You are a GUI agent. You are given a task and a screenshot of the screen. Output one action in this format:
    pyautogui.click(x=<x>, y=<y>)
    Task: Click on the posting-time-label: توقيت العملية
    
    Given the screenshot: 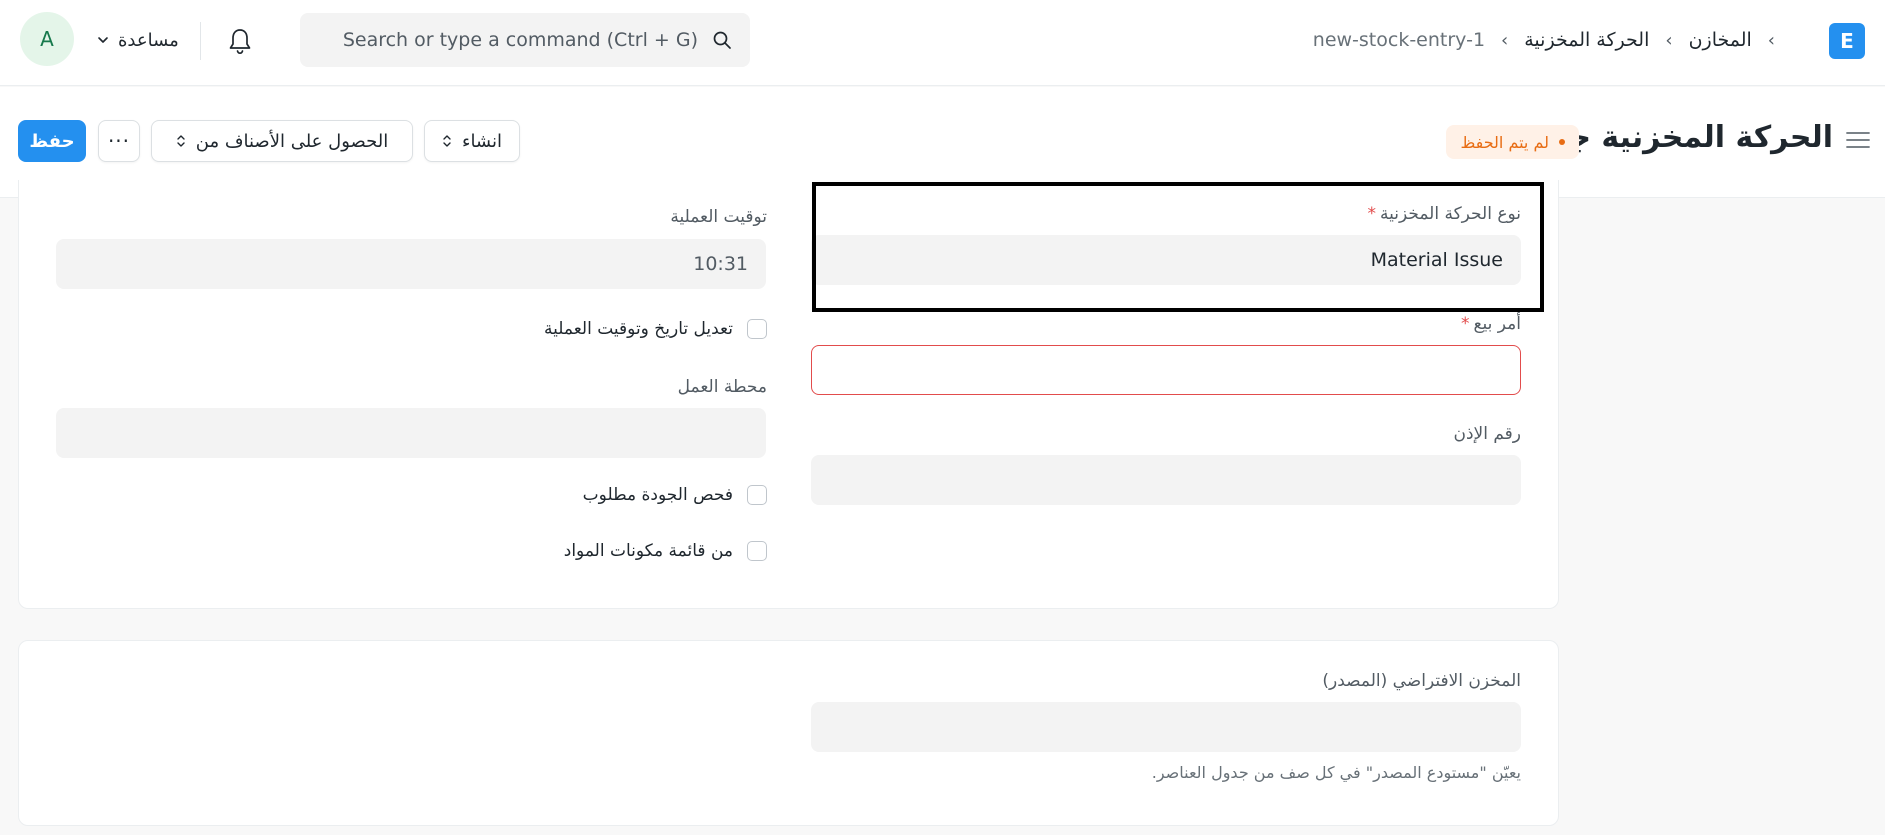 What is the action you would take?
    pyautogui.click(x=718, y=217)
    